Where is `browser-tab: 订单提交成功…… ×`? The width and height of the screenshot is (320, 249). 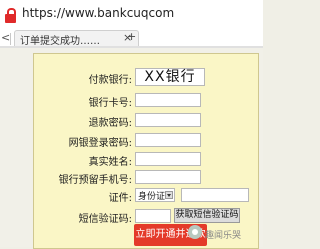
browser-tab: 订单提交成功…… × is located at coordinates (76, 38).